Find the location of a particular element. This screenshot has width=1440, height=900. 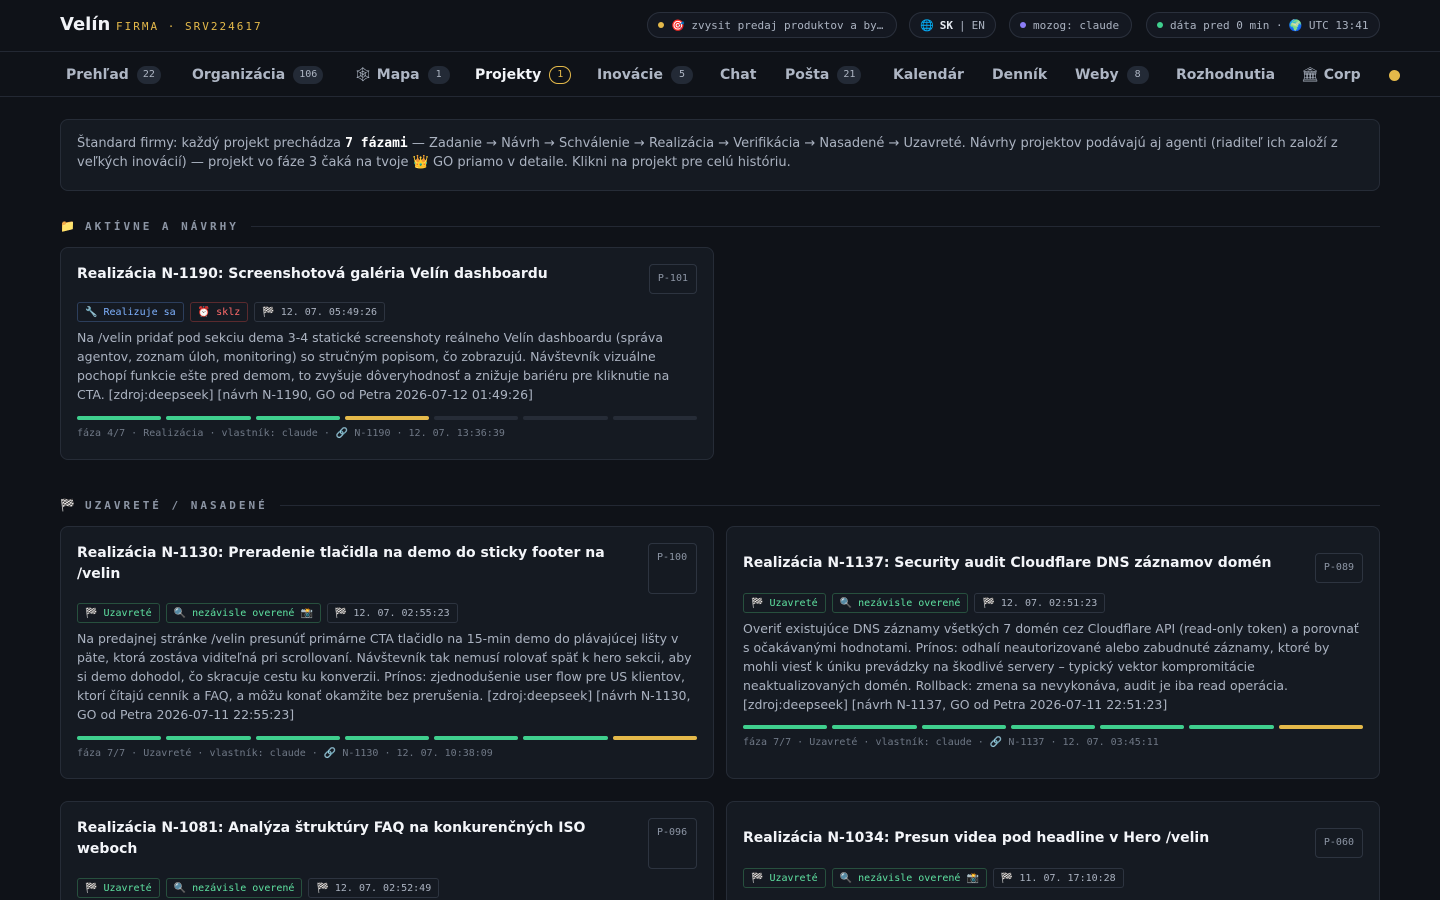

utc-clock: 🌍 UTC 13:41 is located at coordinates (1328, 25).